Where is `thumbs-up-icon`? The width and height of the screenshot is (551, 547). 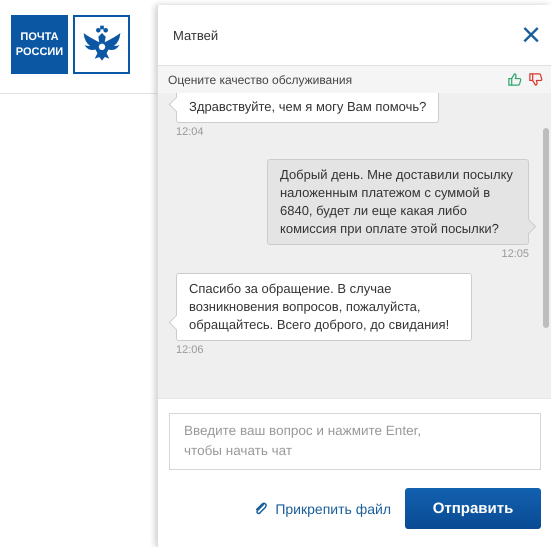 thumbs-up-icon is located at coordinates (514, 79).